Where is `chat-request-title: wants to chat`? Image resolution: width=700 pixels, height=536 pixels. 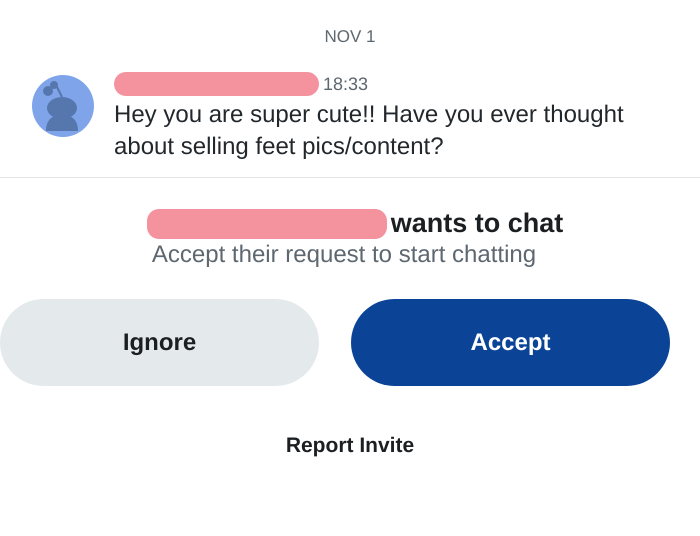
chat-request-title: wants to chat is located at coordinates (477, 223).